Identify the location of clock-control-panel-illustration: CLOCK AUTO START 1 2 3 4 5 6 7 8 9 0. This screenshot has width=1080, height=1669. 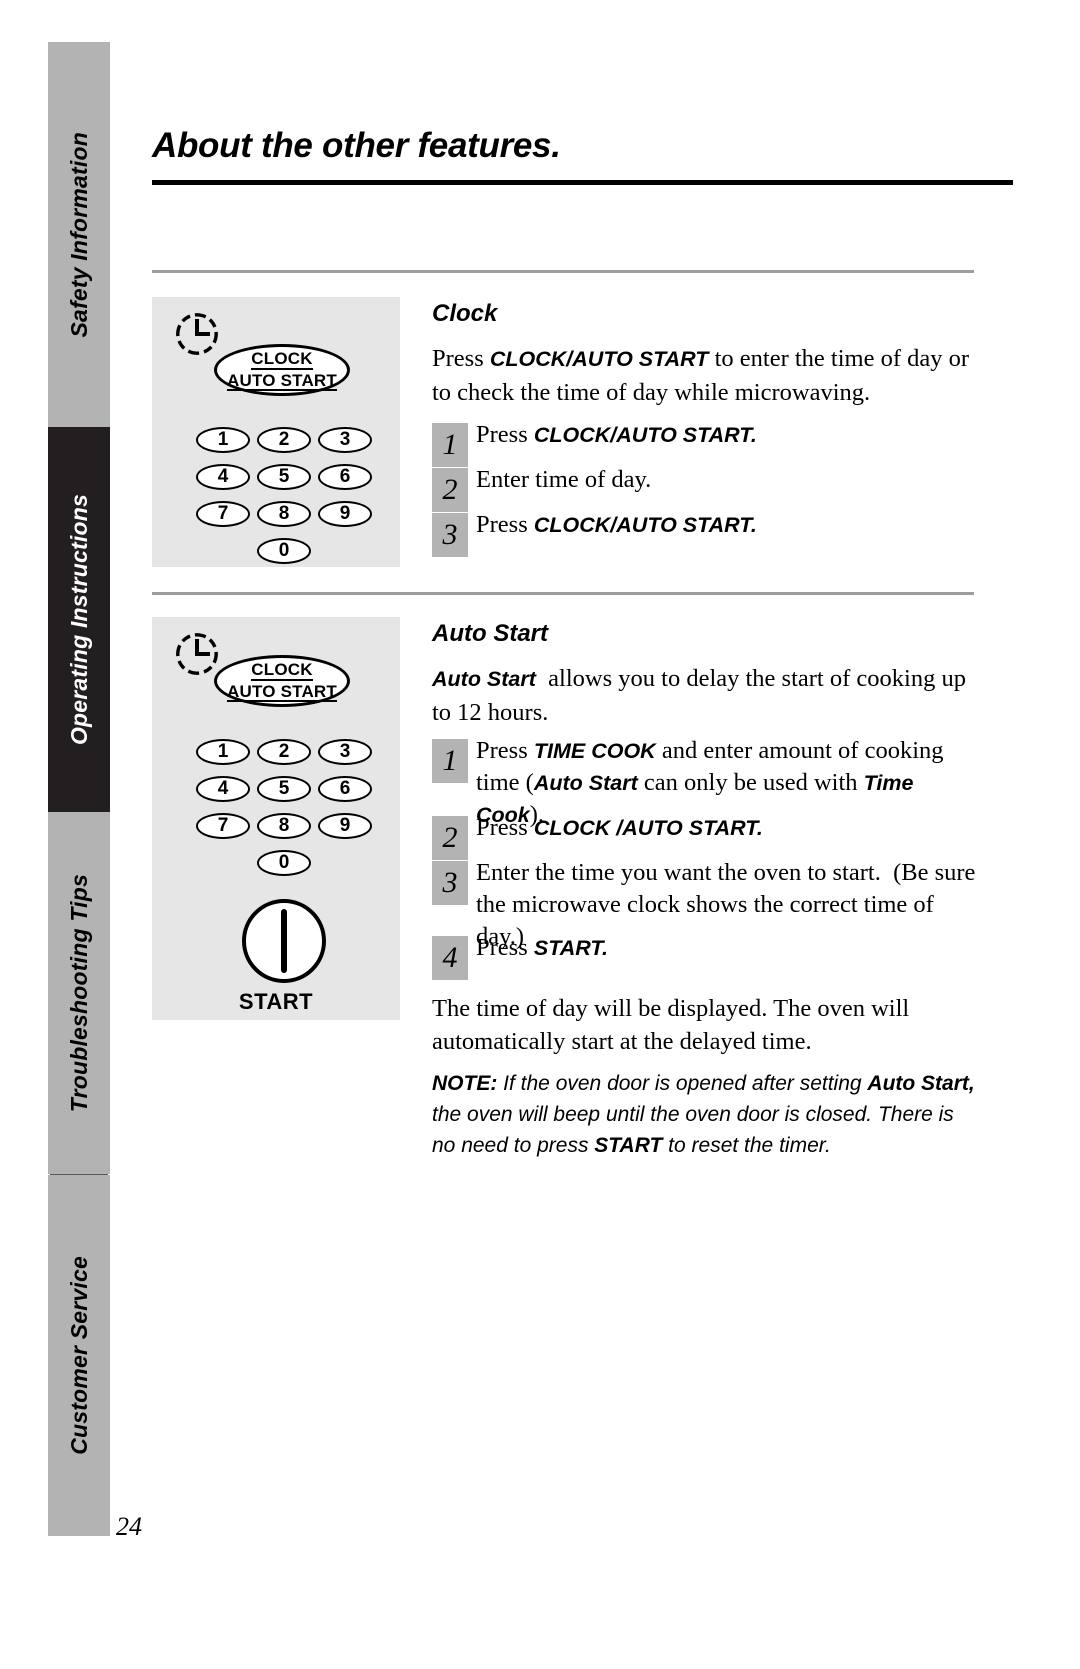
(276, 432).